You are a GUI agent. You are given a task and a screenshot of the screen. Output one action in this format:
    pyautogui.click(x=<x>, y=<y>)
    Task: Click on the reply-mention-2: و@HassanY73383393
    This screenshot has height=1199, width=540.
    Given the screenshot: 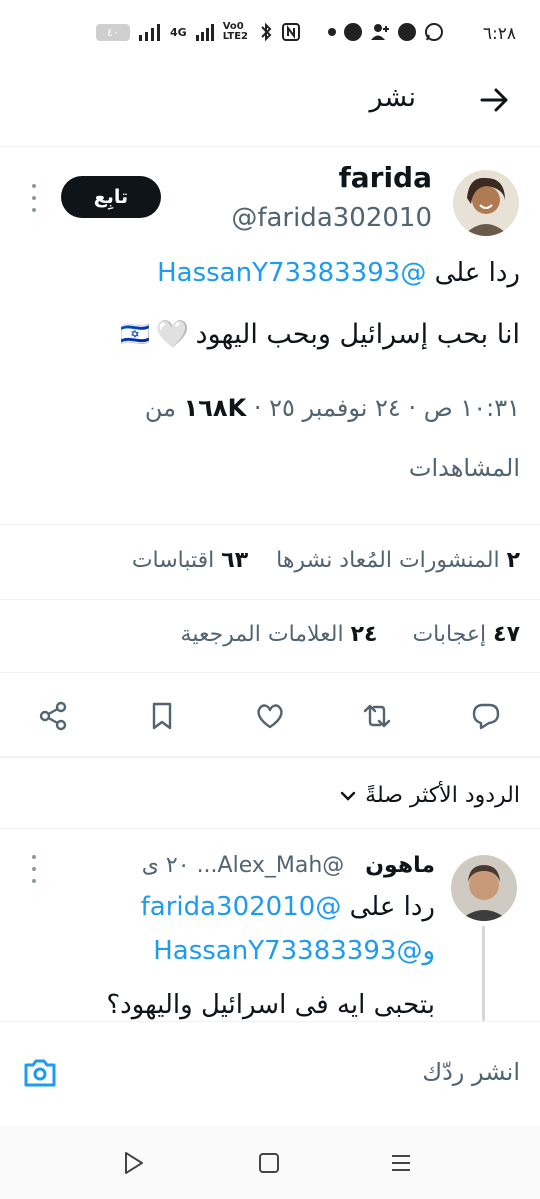 What is the action you would take?
    pyautogui.click(x=294, y=951)
    